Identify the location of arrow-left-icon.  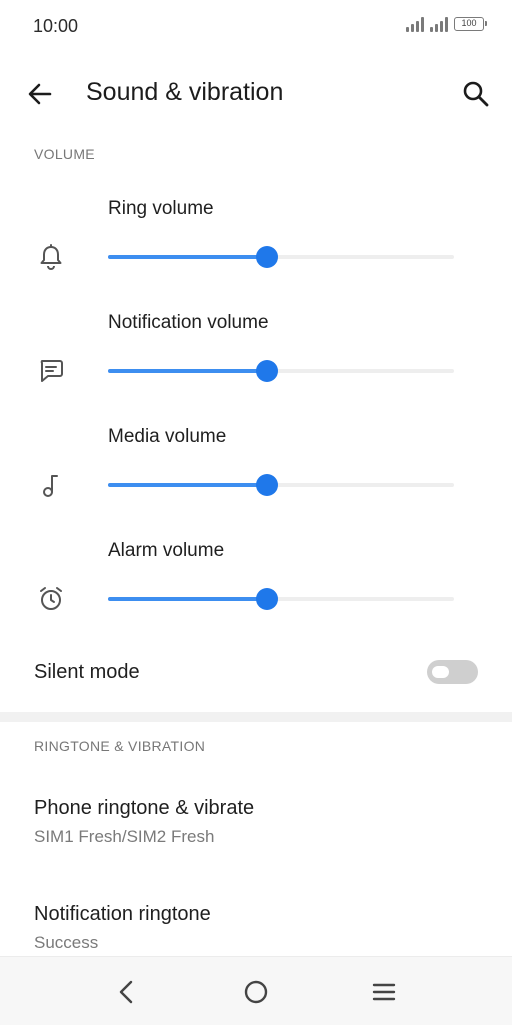
(40, 94).